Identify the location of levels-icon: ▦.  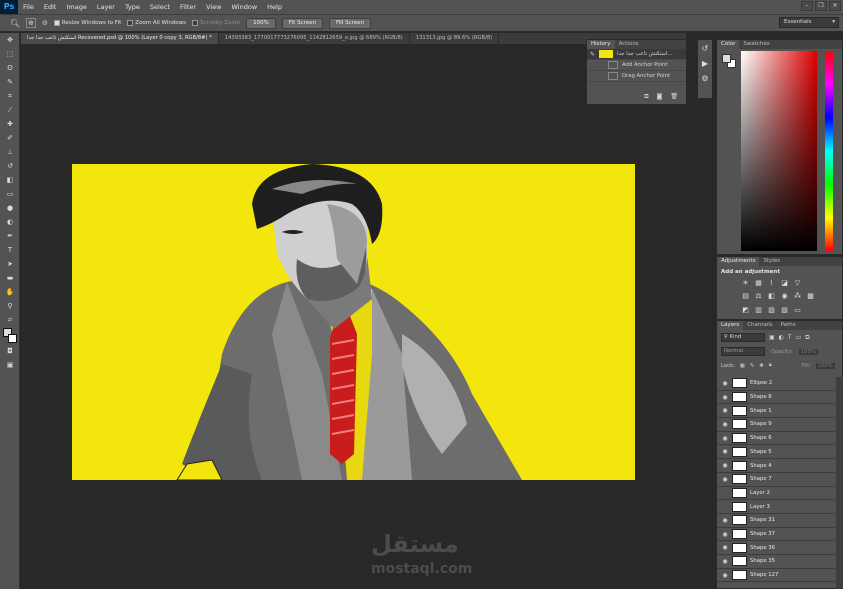
(758, 283).